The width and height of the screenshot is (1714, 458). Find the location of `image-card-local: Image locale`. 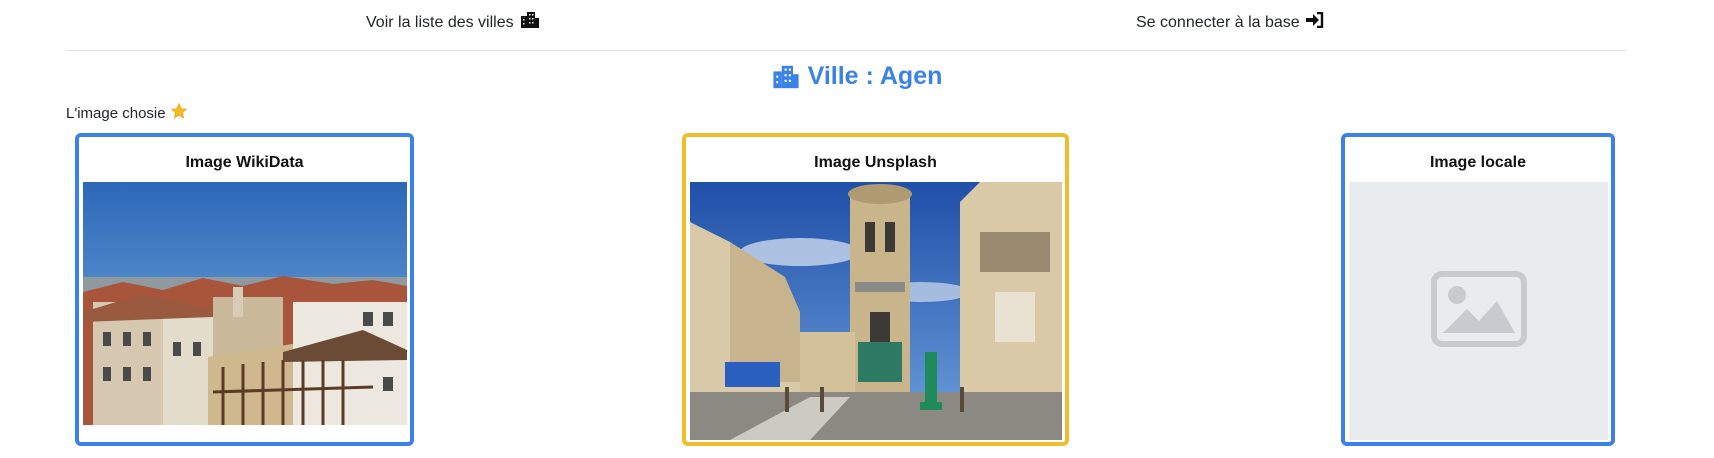

image-card-local: Image locale is located at coordinates (1478, 289).